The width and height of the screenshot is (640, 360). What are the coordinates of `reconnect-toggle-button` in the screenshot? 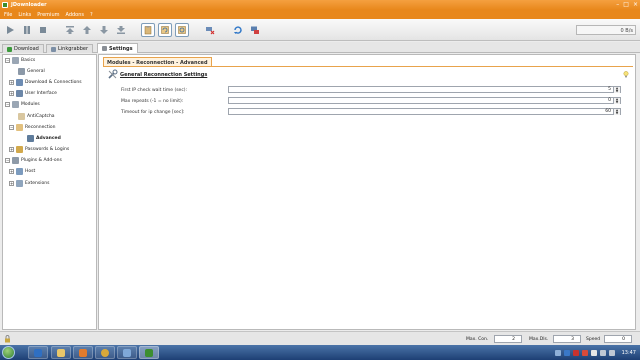 It's located at (165, 30).